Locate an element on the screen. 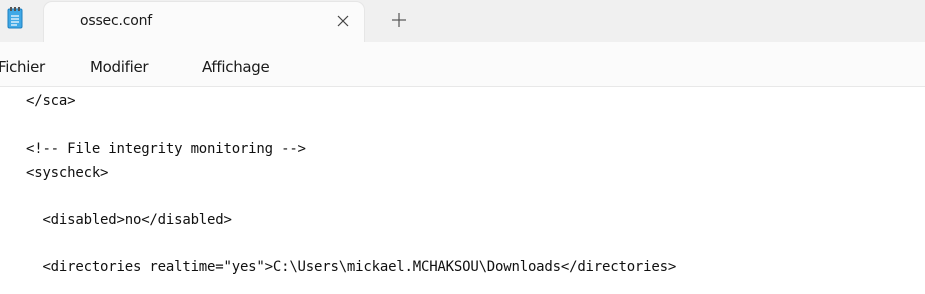  menu-affichage: Affichage is located at coordinates (236, 67).